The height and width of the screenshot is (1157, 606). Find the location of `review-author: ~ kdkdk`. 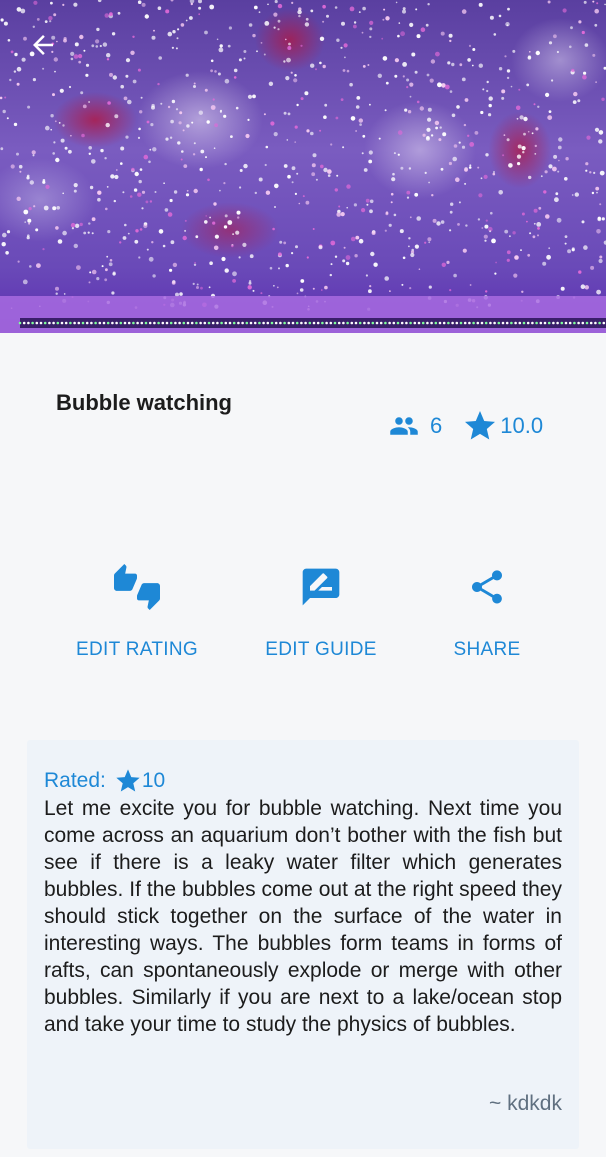

review-author: ~ kdkdk is located at coordinates (525, 1103).